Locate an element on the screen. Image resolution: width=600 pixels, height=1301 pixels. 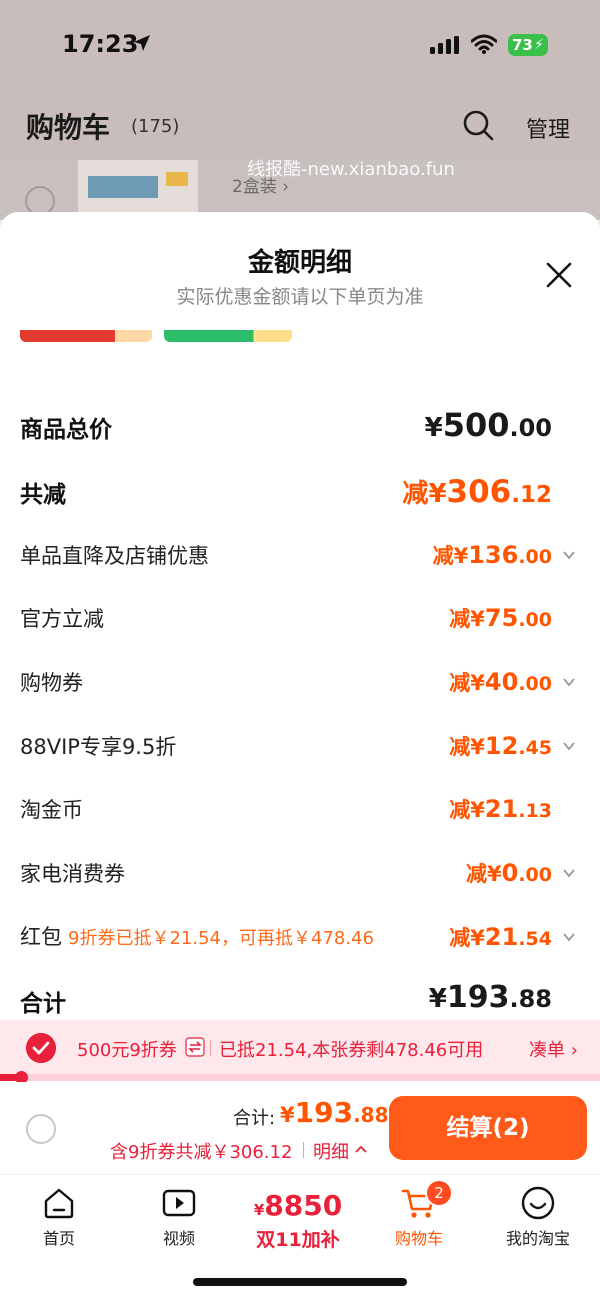
profile-icon is located at coordinates (538, 1203).